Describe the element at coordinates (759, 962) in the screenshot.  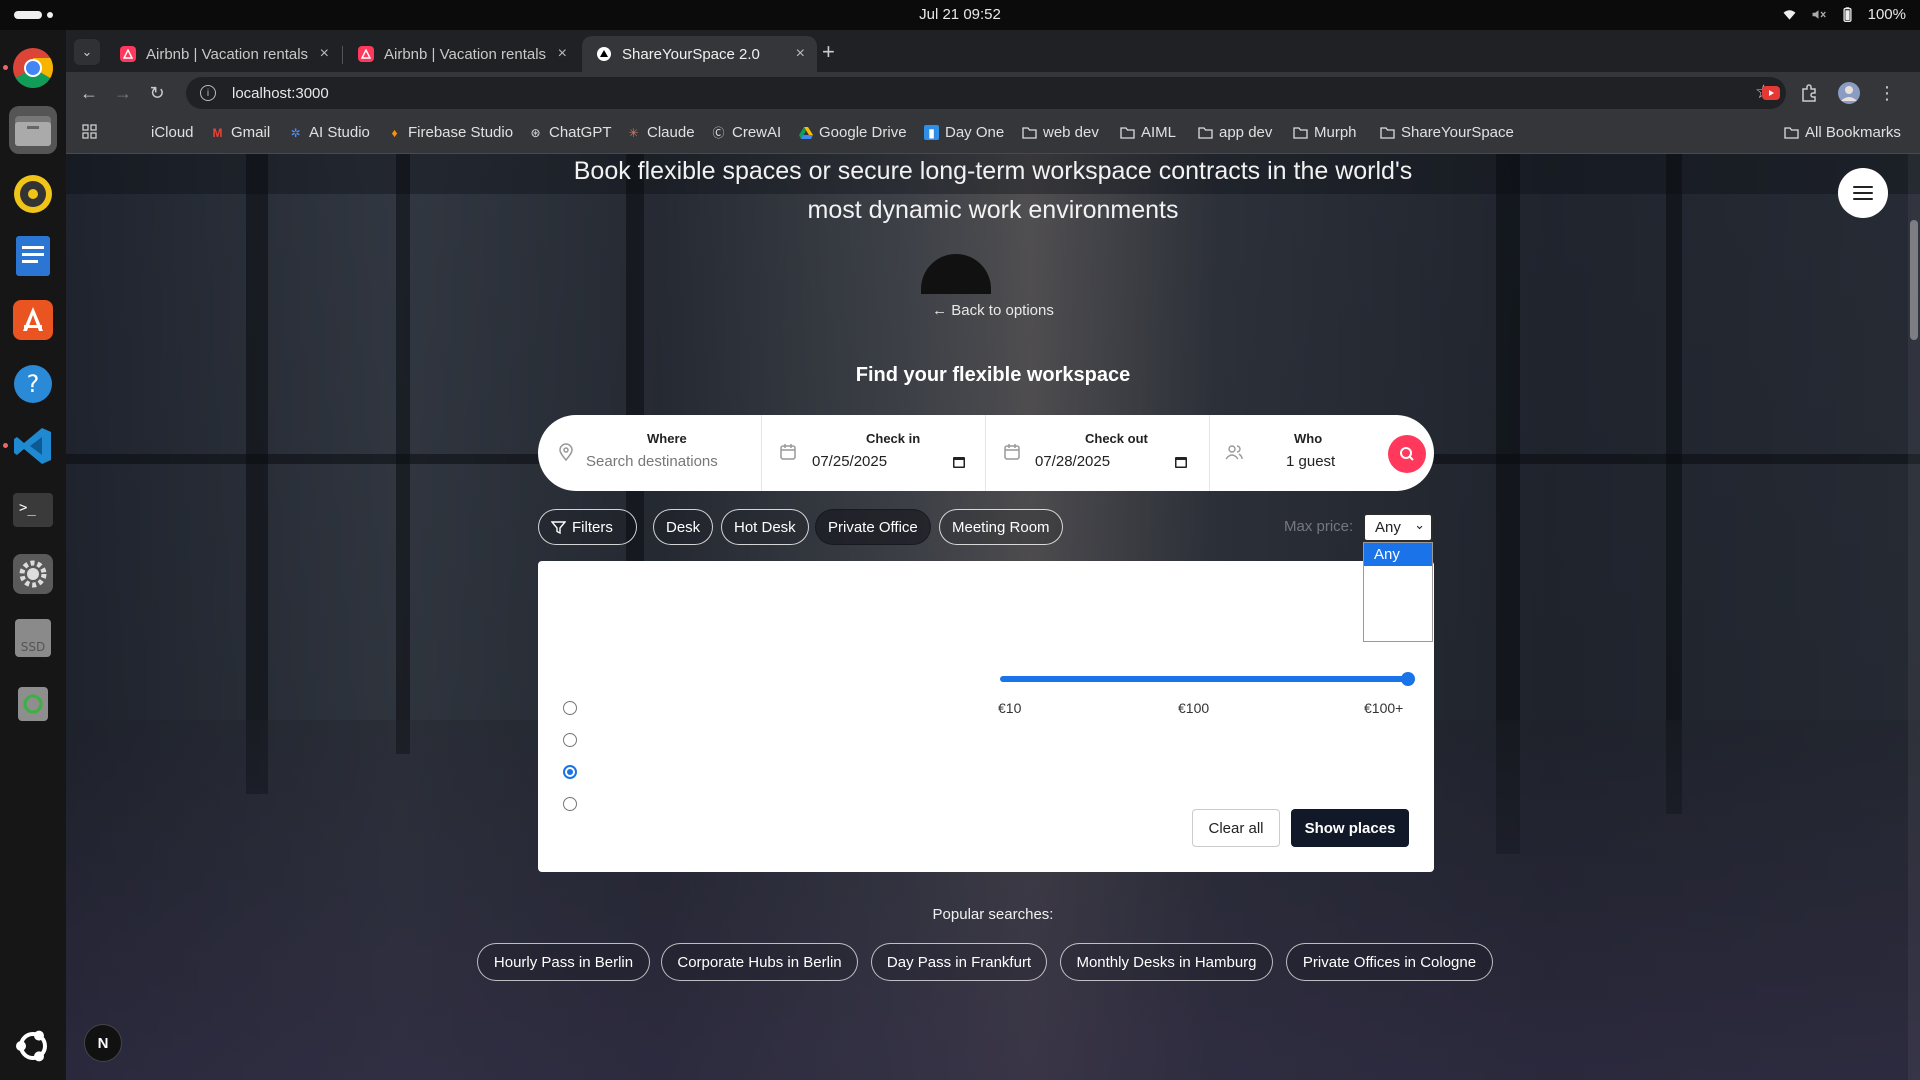
I see `popular-search-chip: Corporate Hubs in Berlin` at that location.